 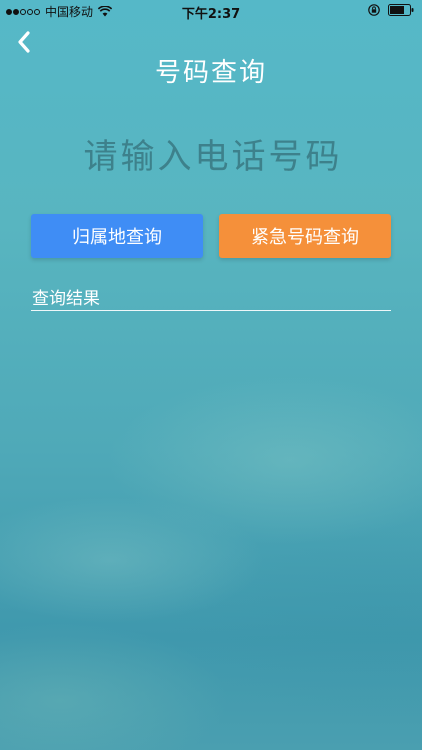 What do you see at coordinates (24, 42) in the screenshot?
I see `chevron-left-icon` at bounding box center [24, 42].